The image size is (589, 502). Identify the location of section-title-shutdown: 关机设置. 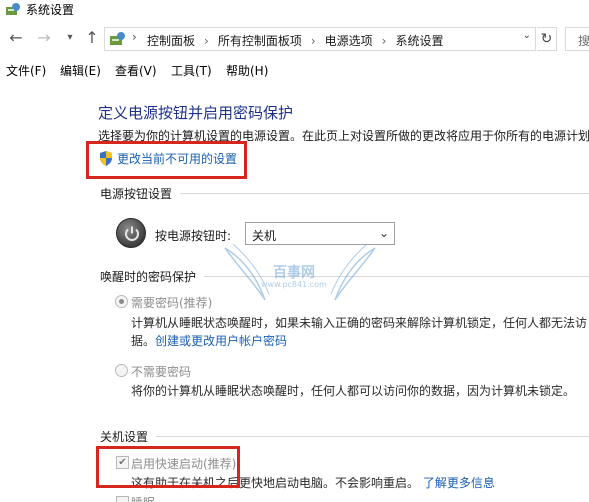
(124, 437).